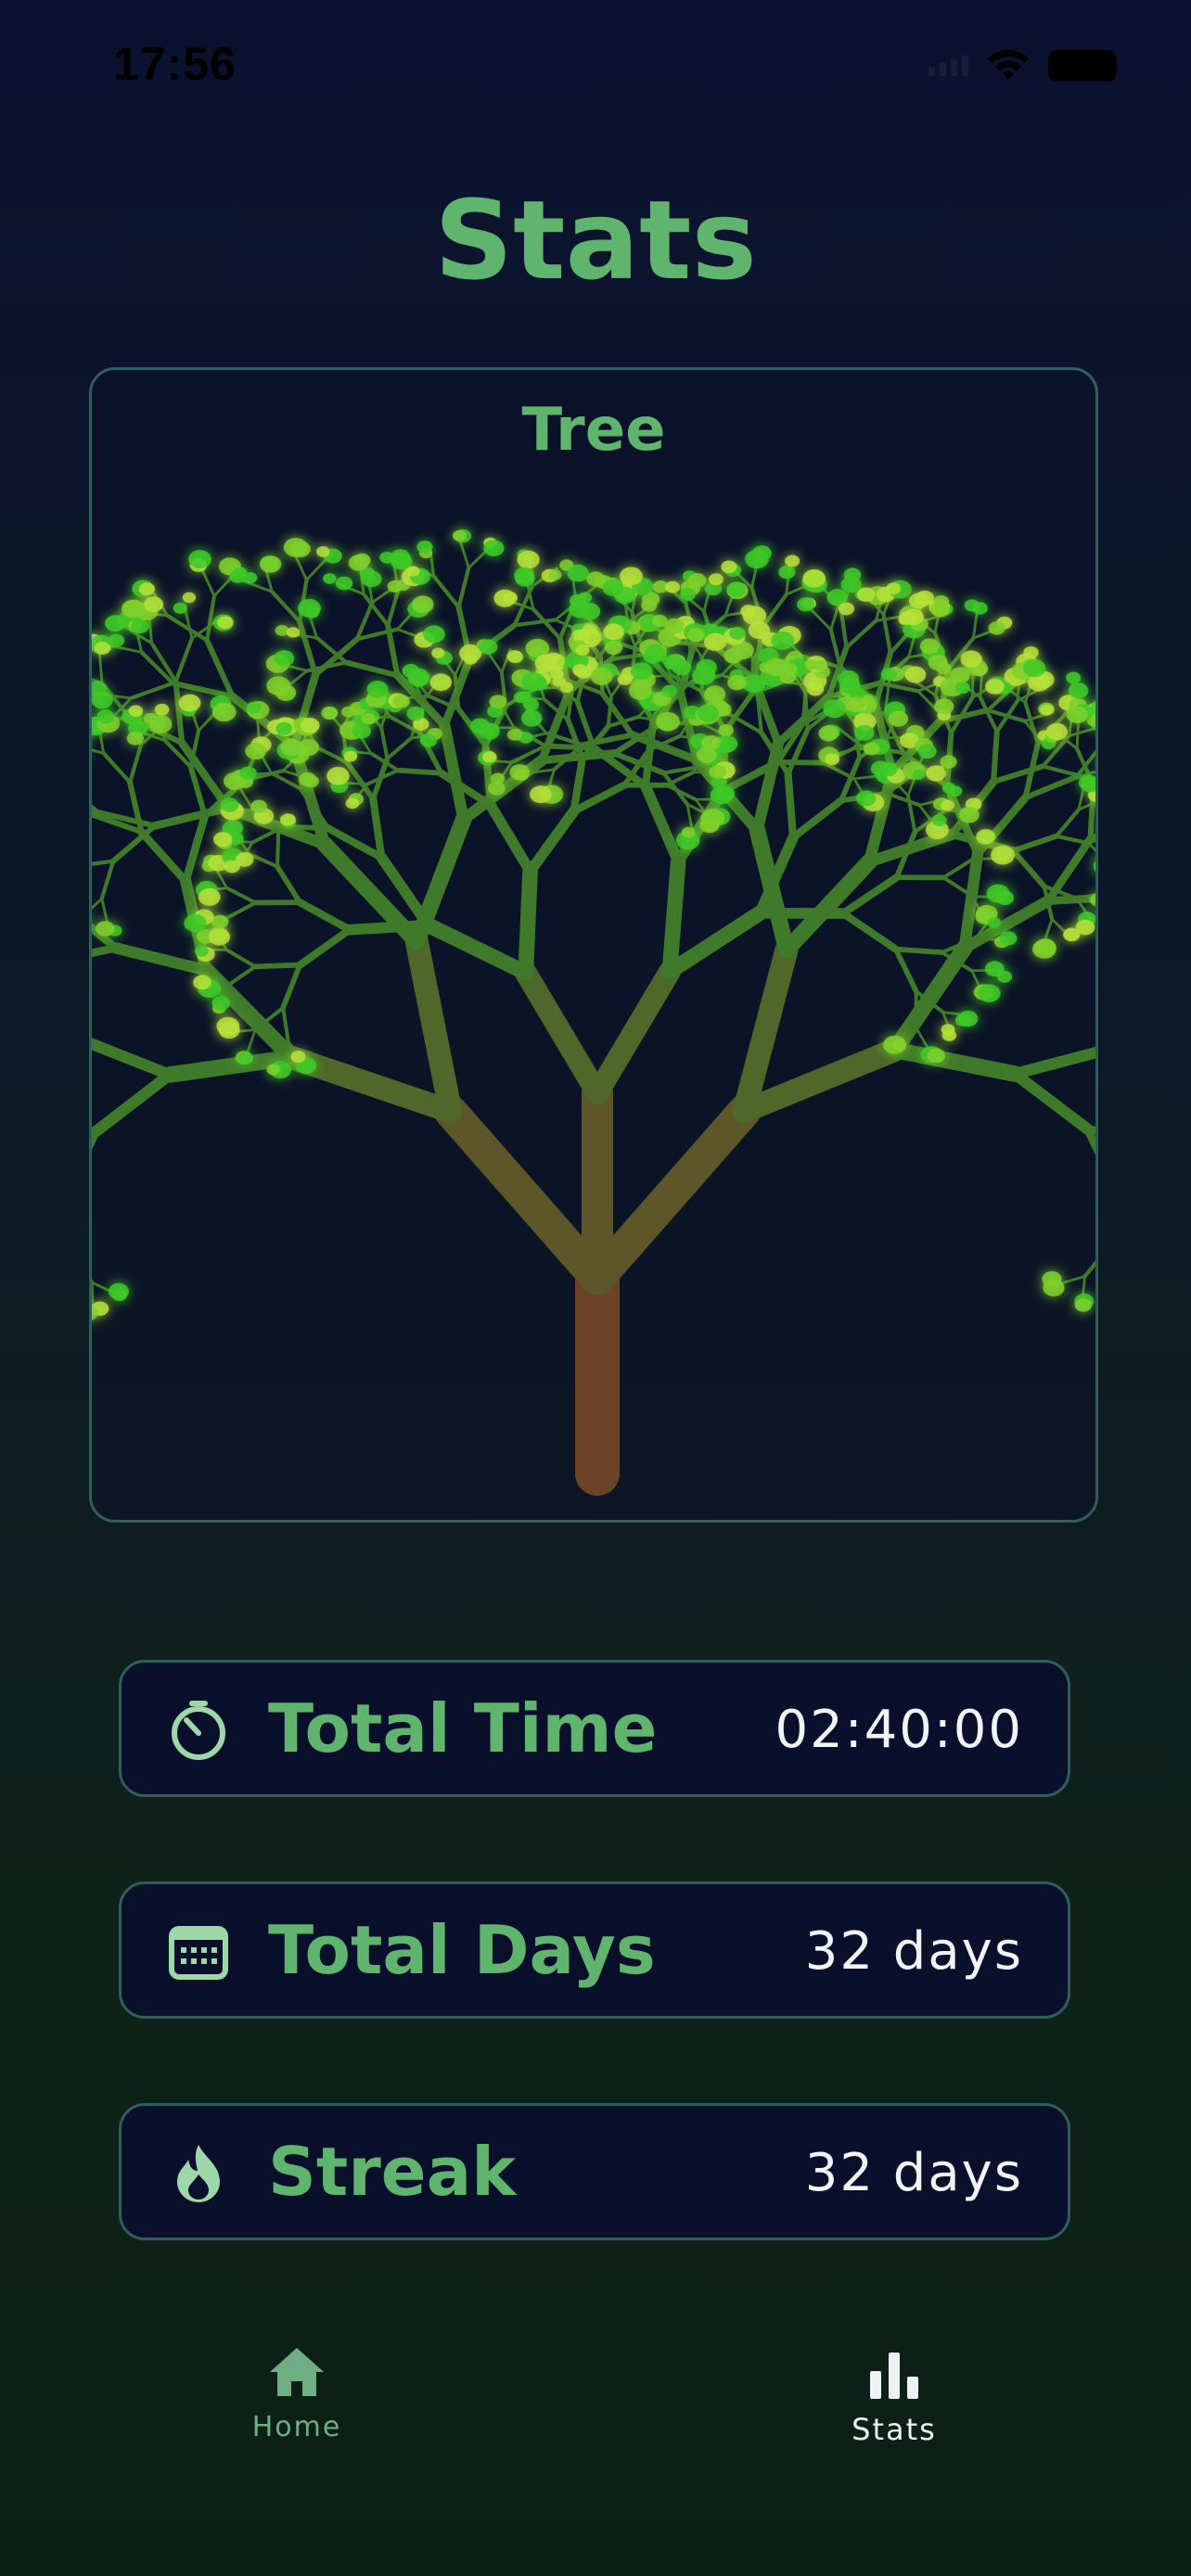 Image resolution: width=1191 pixels, height=2576 pixels. What do you see at coordinates (894, 2376) in the screenshot?
I see `bar-chart-icon` at bounding box center [894, 2376].